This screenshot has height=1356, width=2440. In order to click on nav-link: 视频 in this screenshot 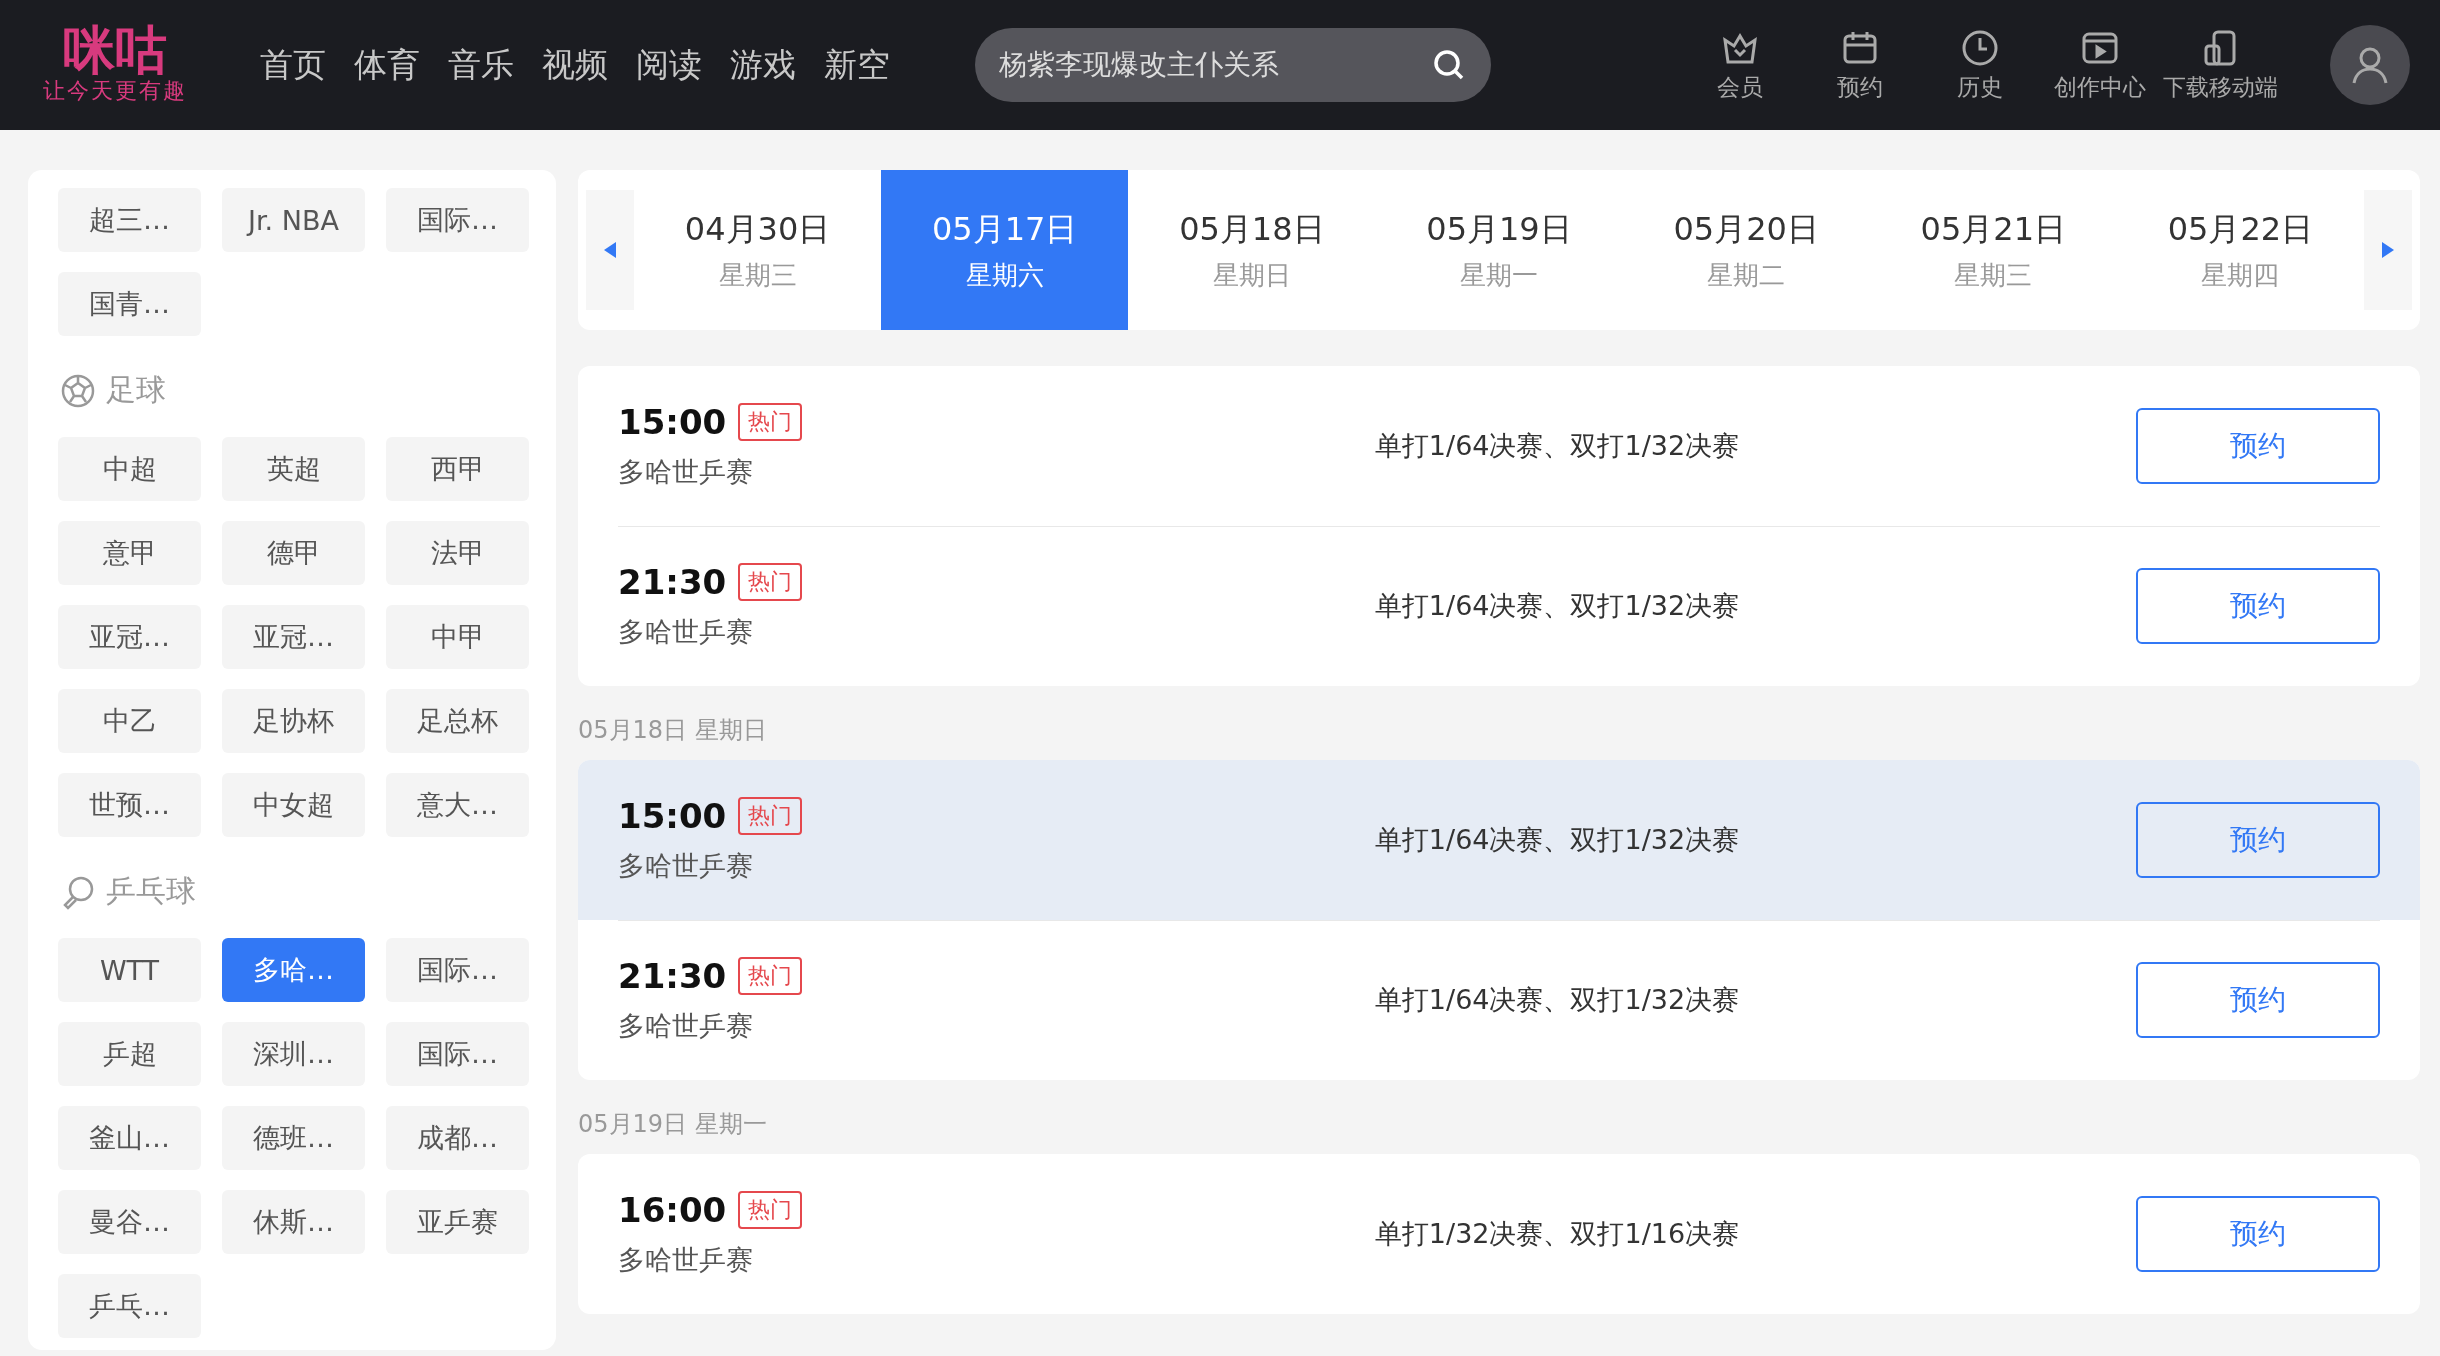, I will do `click(575, 65)`.